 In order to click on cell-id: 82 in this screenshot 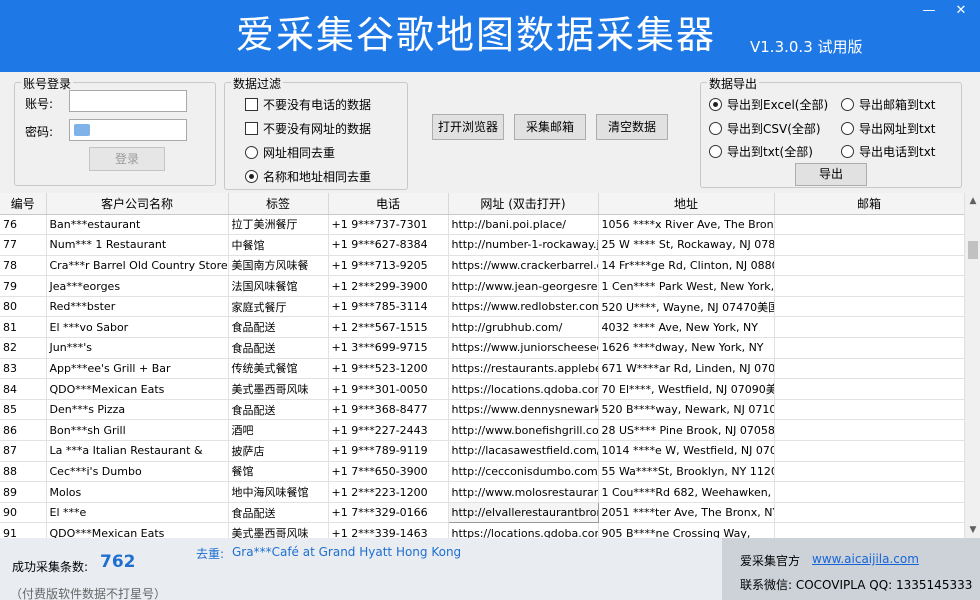, I will do `click(23, 348)`.